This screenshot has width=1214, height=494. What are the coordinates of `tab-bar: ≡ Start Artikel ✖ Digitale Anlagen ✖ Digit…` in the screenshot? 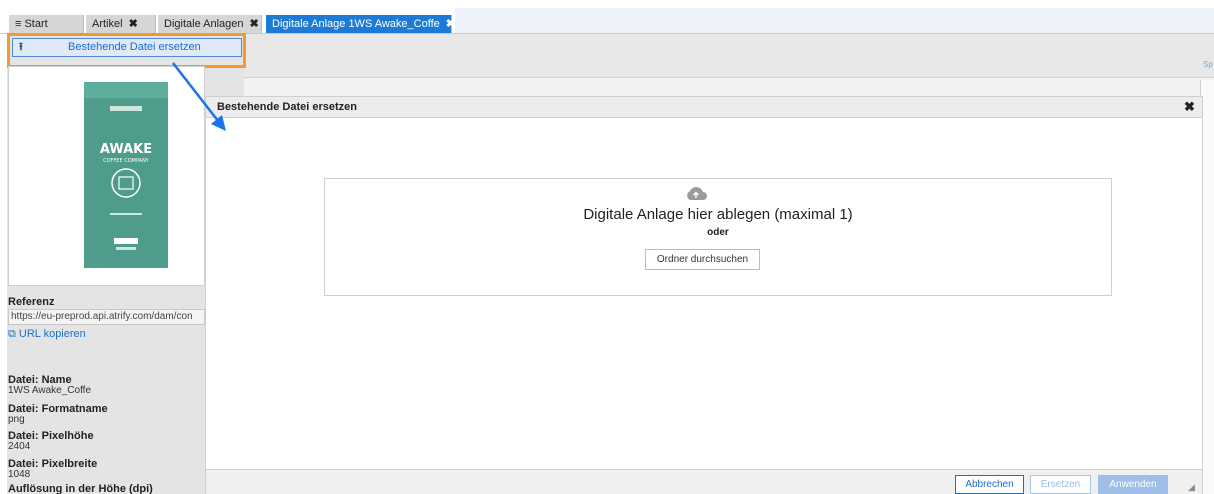 It's located at (607, 16).